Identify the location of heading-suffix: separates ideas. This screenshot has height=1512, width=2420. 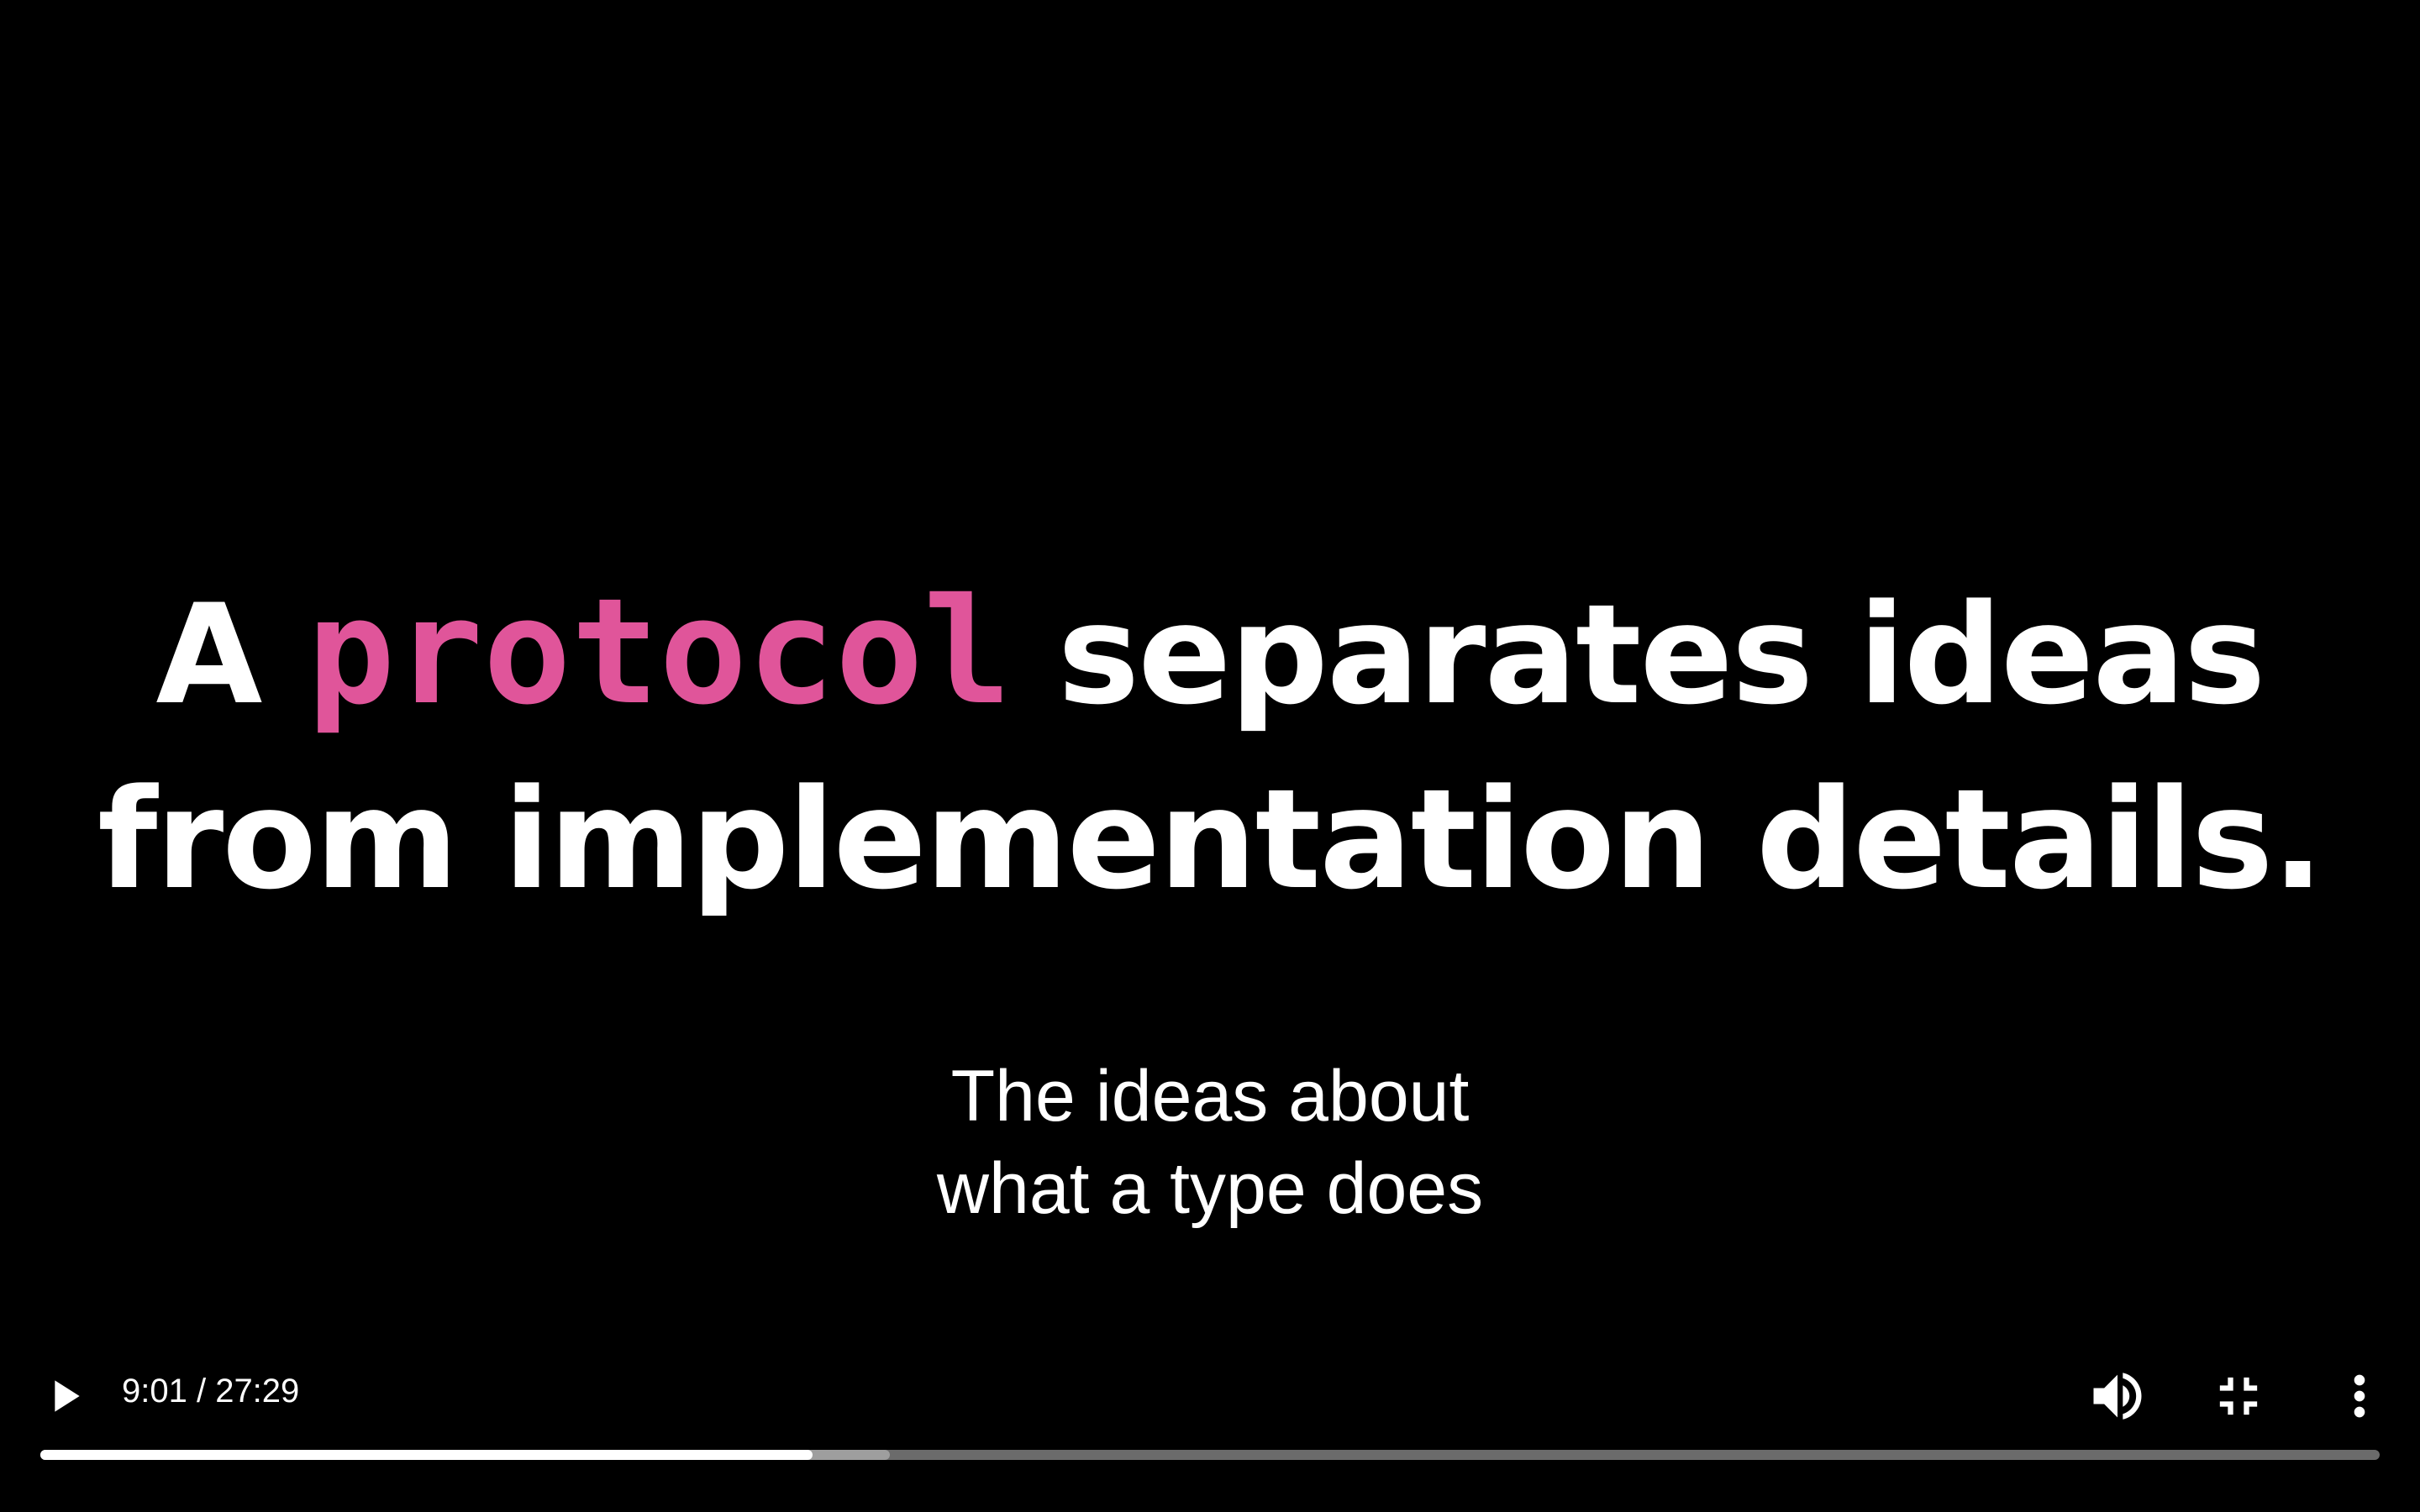
(1638, 655).